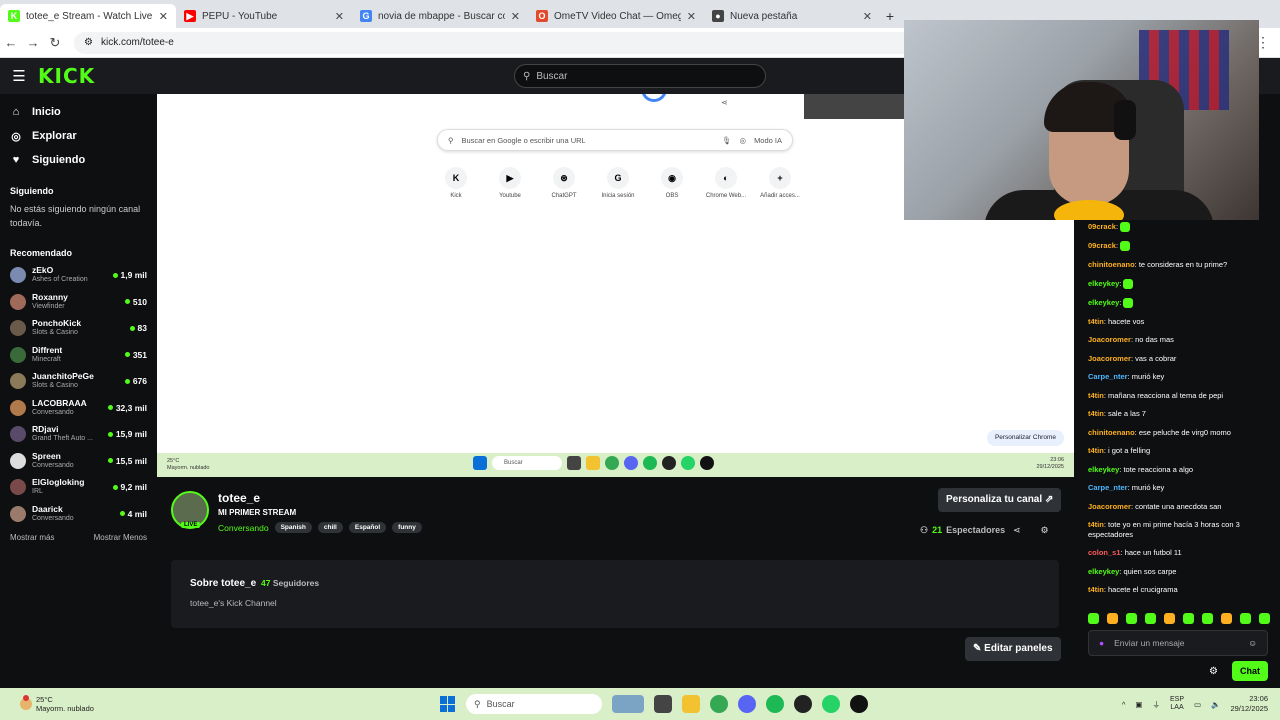 The height and width of the screenshot is (720, 1280). I want to click on recommended-channel: ElGlogloking IRL 9,2 mil, so click(78, 487).